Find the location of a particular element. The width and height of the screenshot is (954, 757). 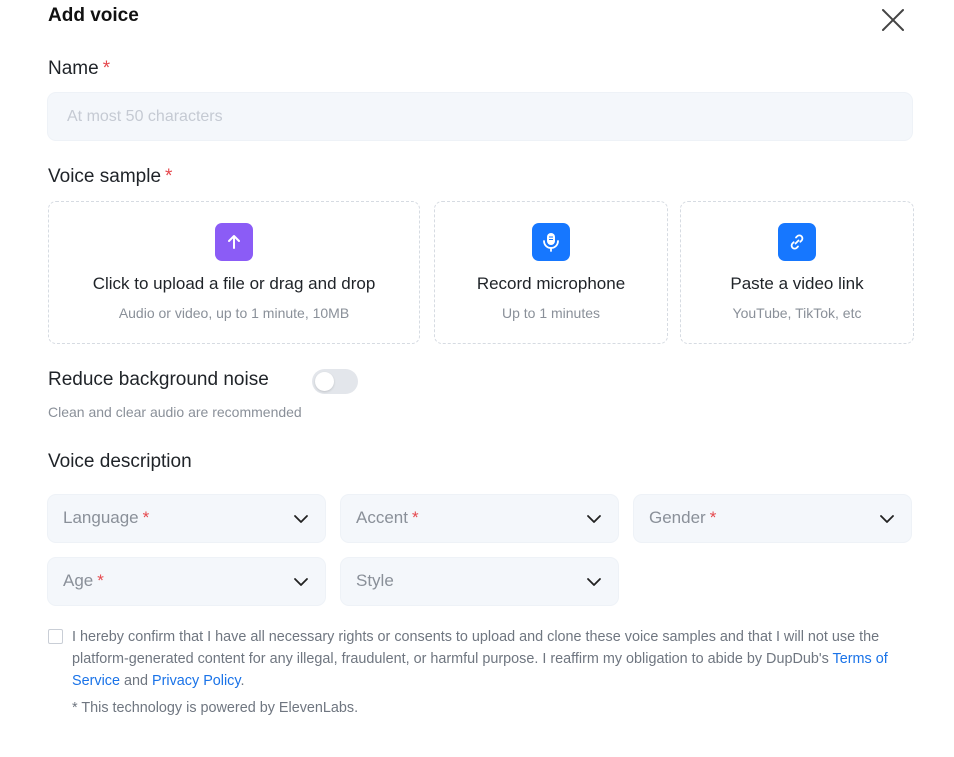

age-select: Age * is located at coordinates (186, 581).